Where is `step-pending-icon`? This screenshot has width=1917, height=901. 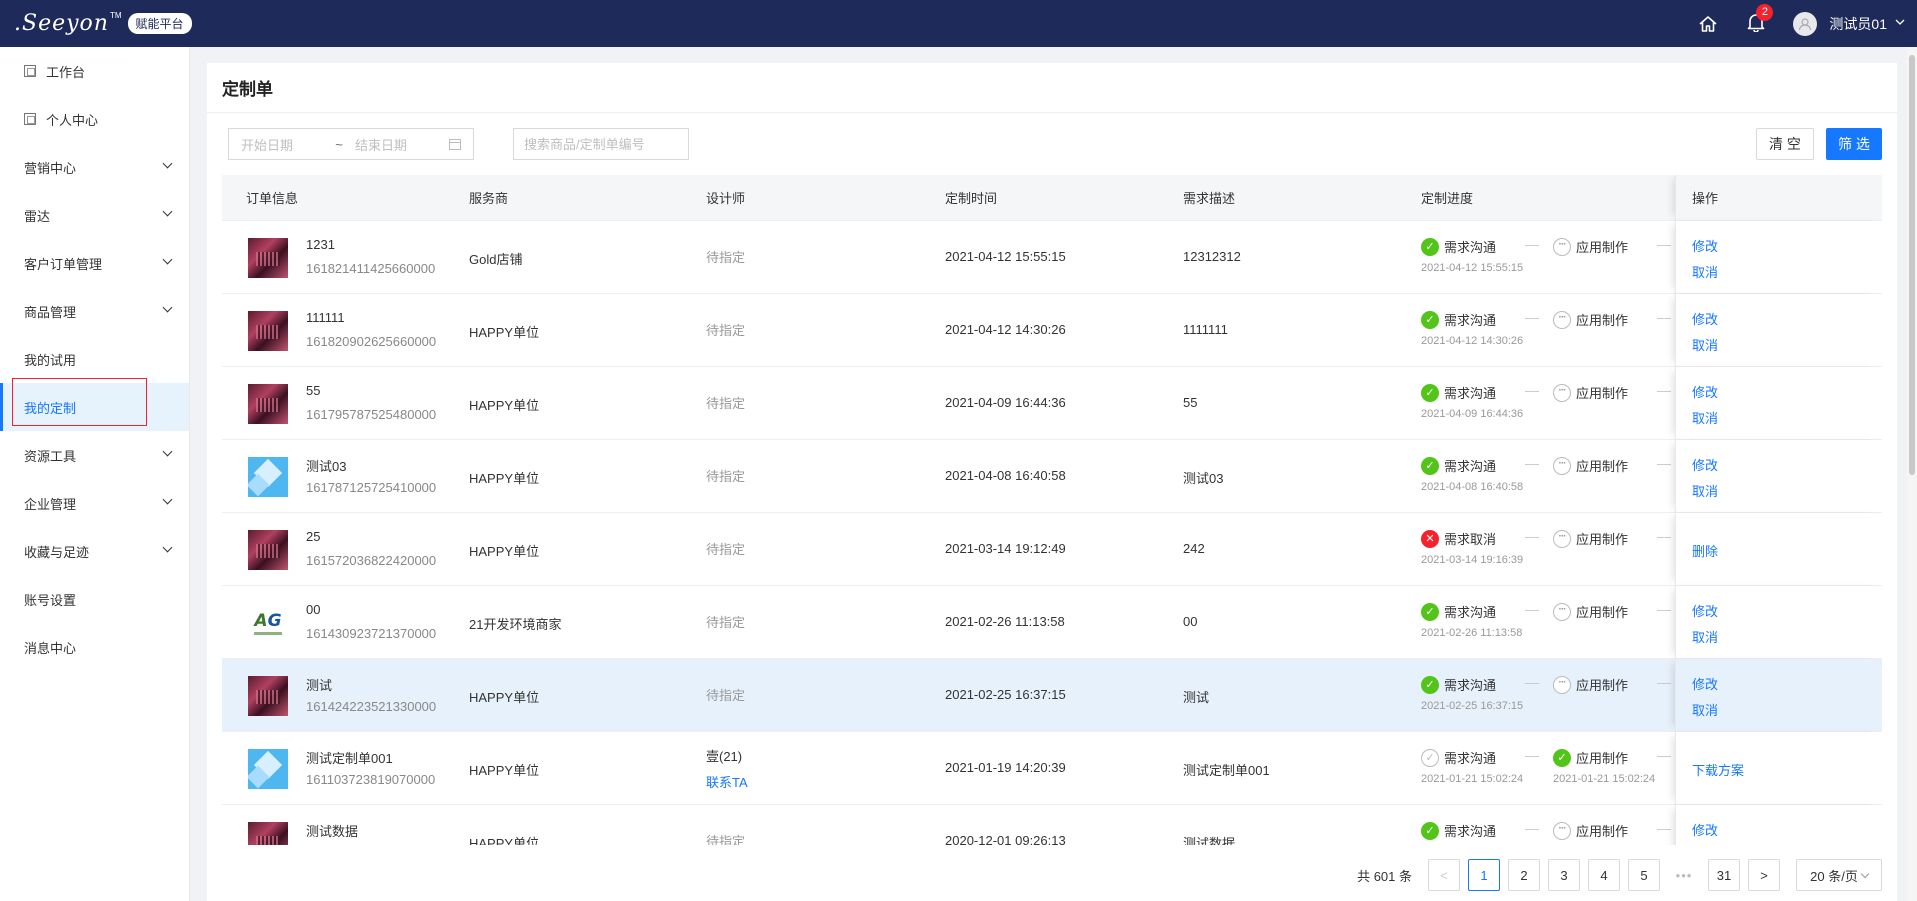 step-pending-icon is located at coordinates (1562, 246).